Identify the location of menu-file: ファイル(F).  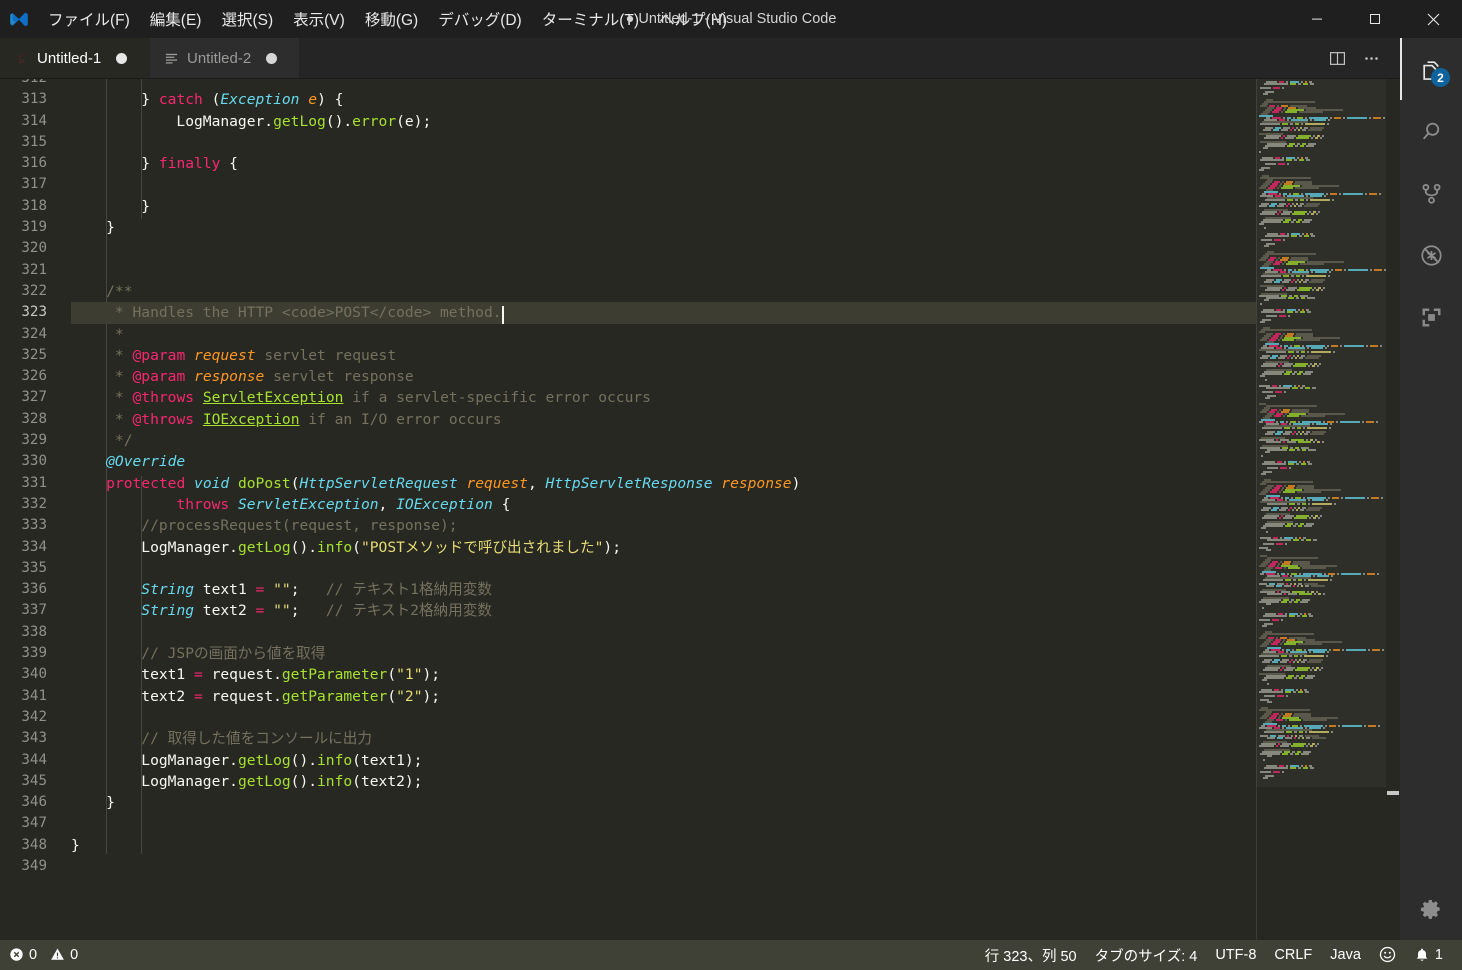
(89, 19).